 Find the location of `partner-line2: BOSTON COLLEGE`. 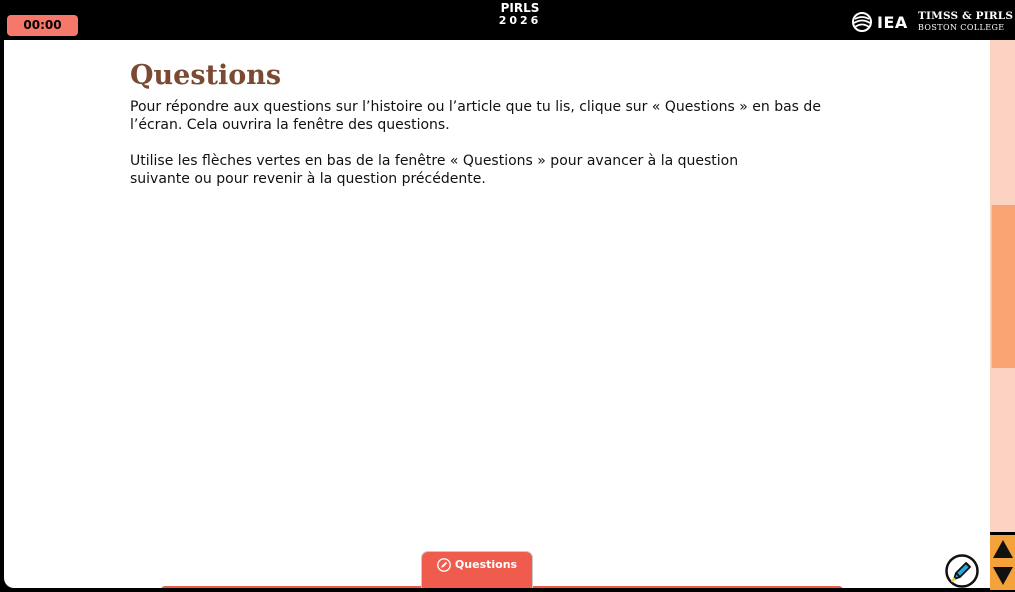

partner-line2: BOSTON COLLEGE is located at coordinates (961, 27).